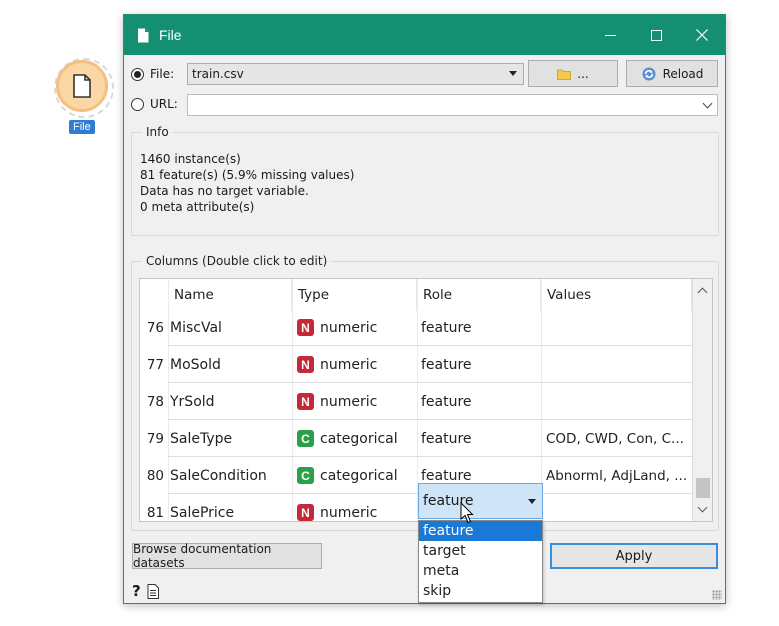 This screenshot has width=779, height=626. I want to click on column-name: MoSold, so click(195, 364).